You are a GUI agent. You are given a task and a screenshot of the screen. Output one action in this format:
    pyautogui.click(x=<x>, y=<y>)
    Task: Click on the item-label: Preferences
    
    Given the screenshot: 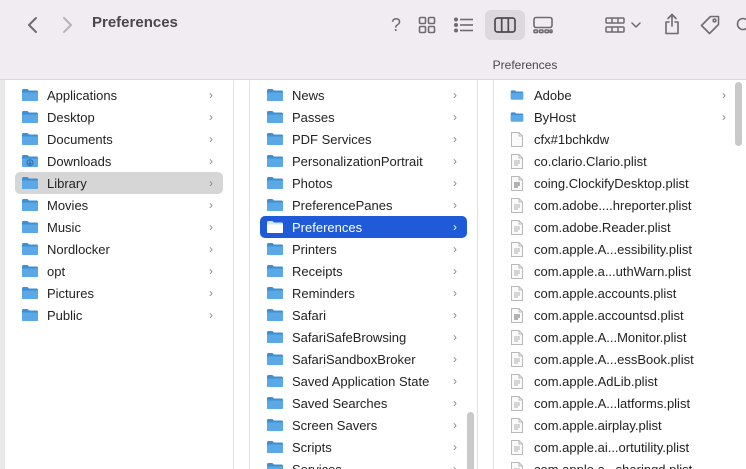 What is the action you would take?
    pyautogui.click(x=327, y=227)
    